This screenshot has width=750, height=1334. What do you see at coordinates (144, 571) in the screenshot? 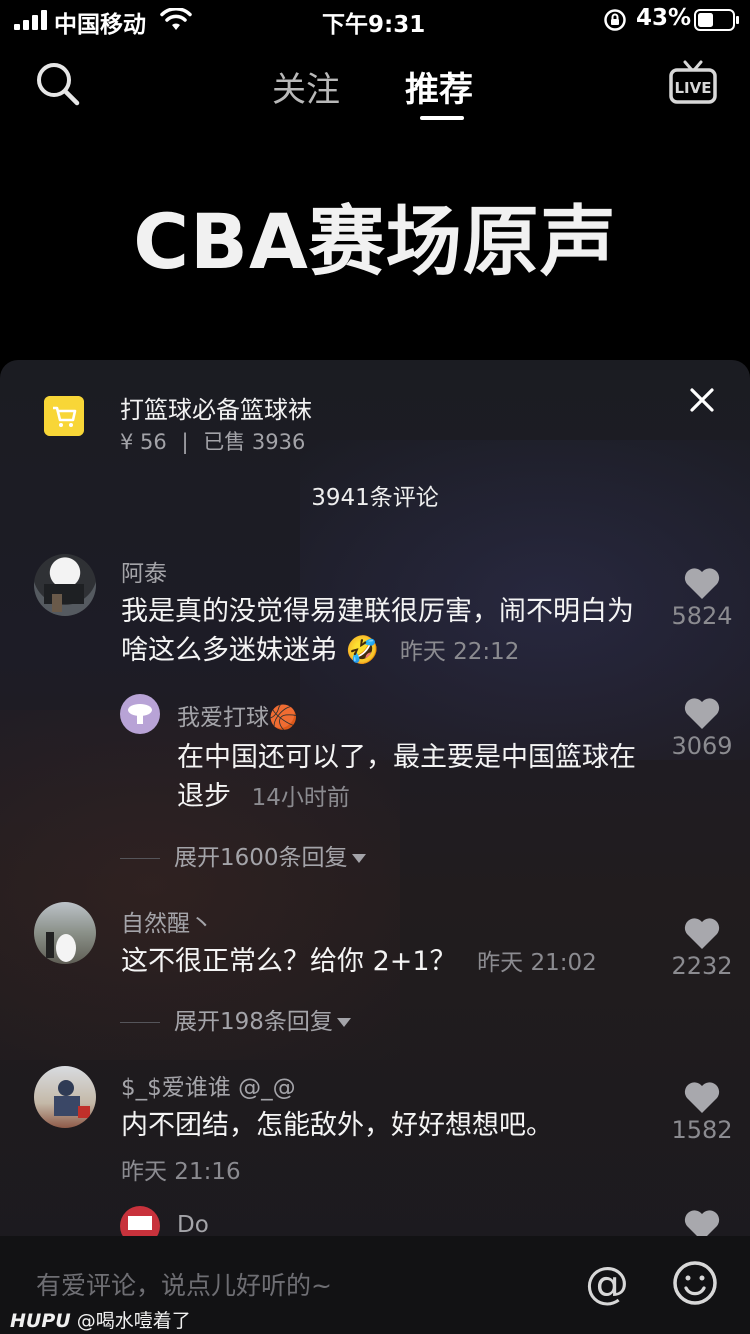
I see `comment-username: 阿泰` at bounding box center [144, 571].